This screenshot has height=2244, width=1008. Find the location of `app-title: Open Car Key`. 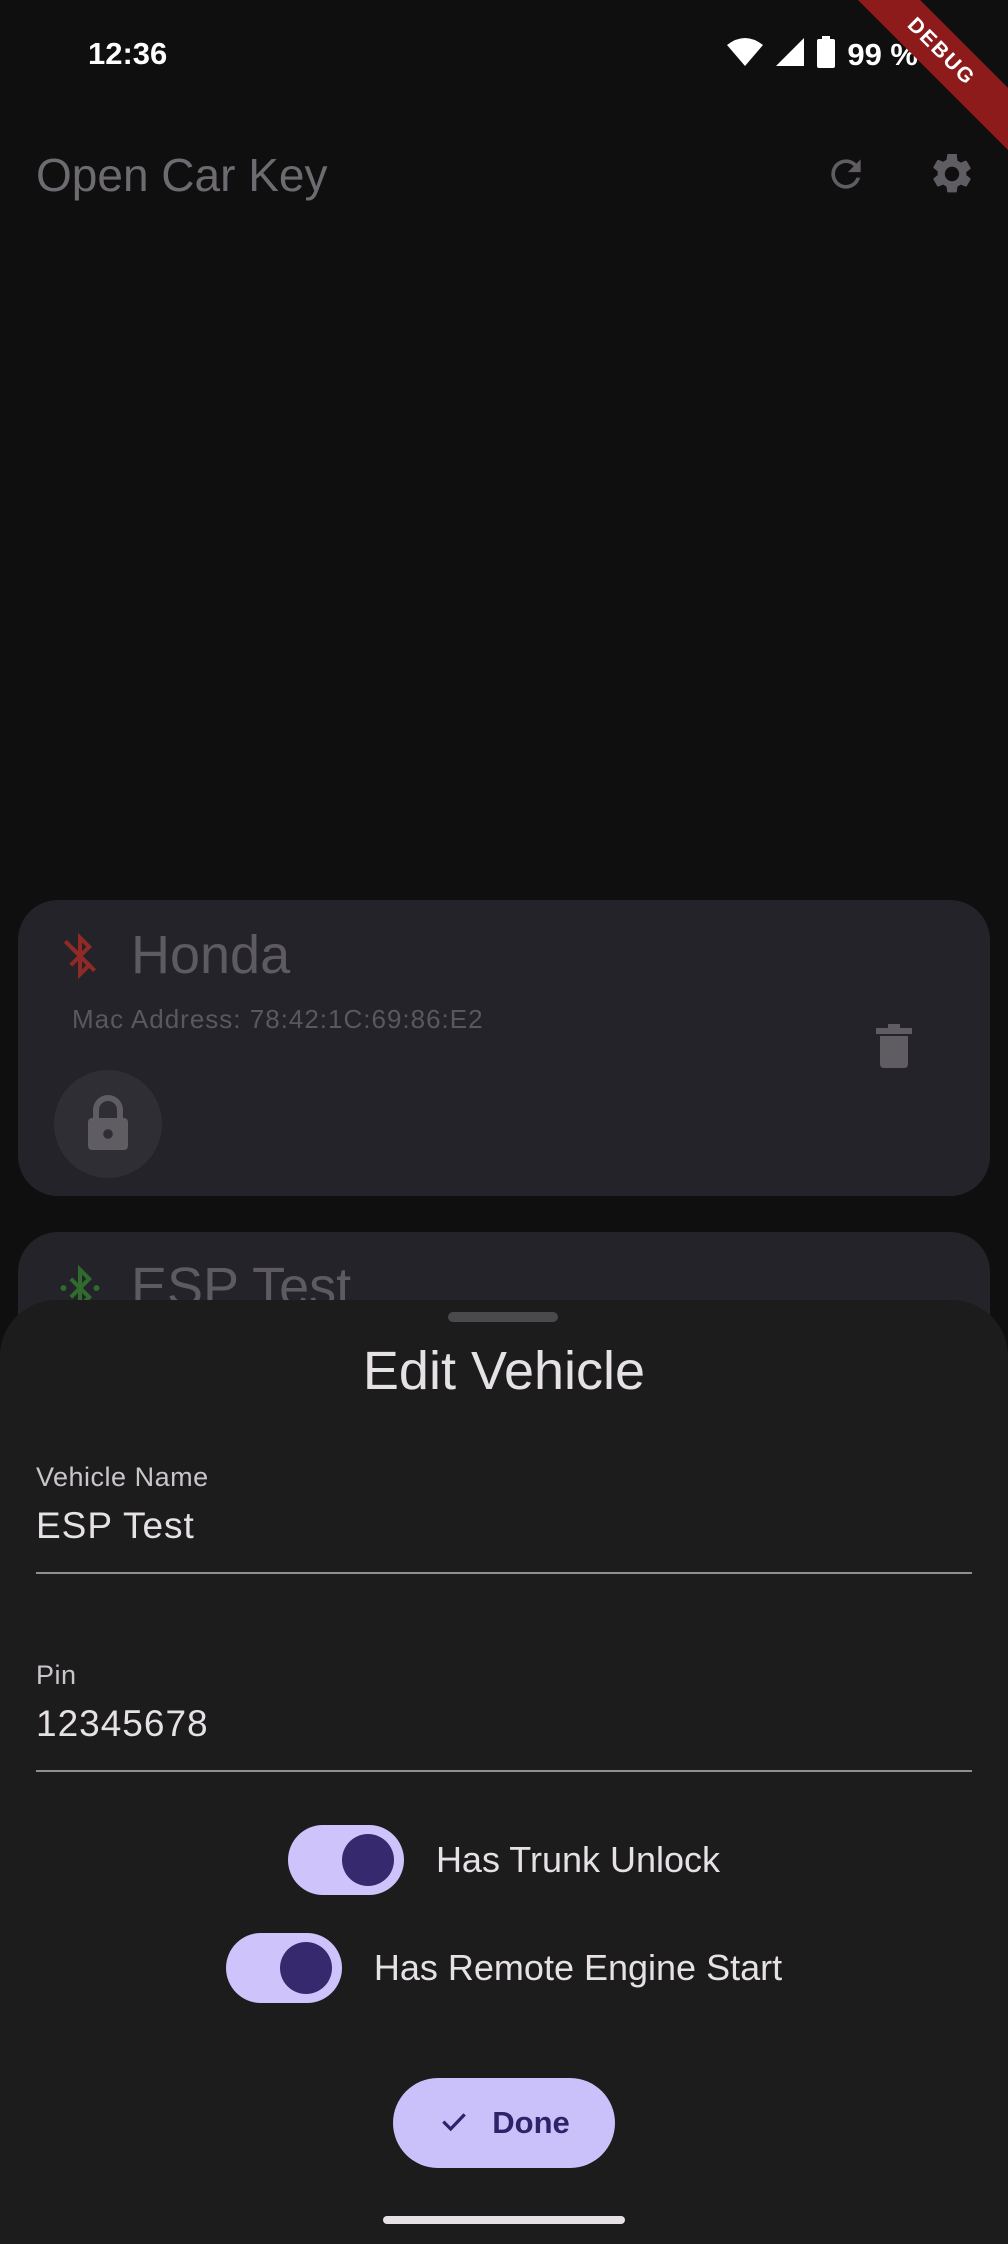

app-title: Open Car Key is located at coordinates (182, 175).